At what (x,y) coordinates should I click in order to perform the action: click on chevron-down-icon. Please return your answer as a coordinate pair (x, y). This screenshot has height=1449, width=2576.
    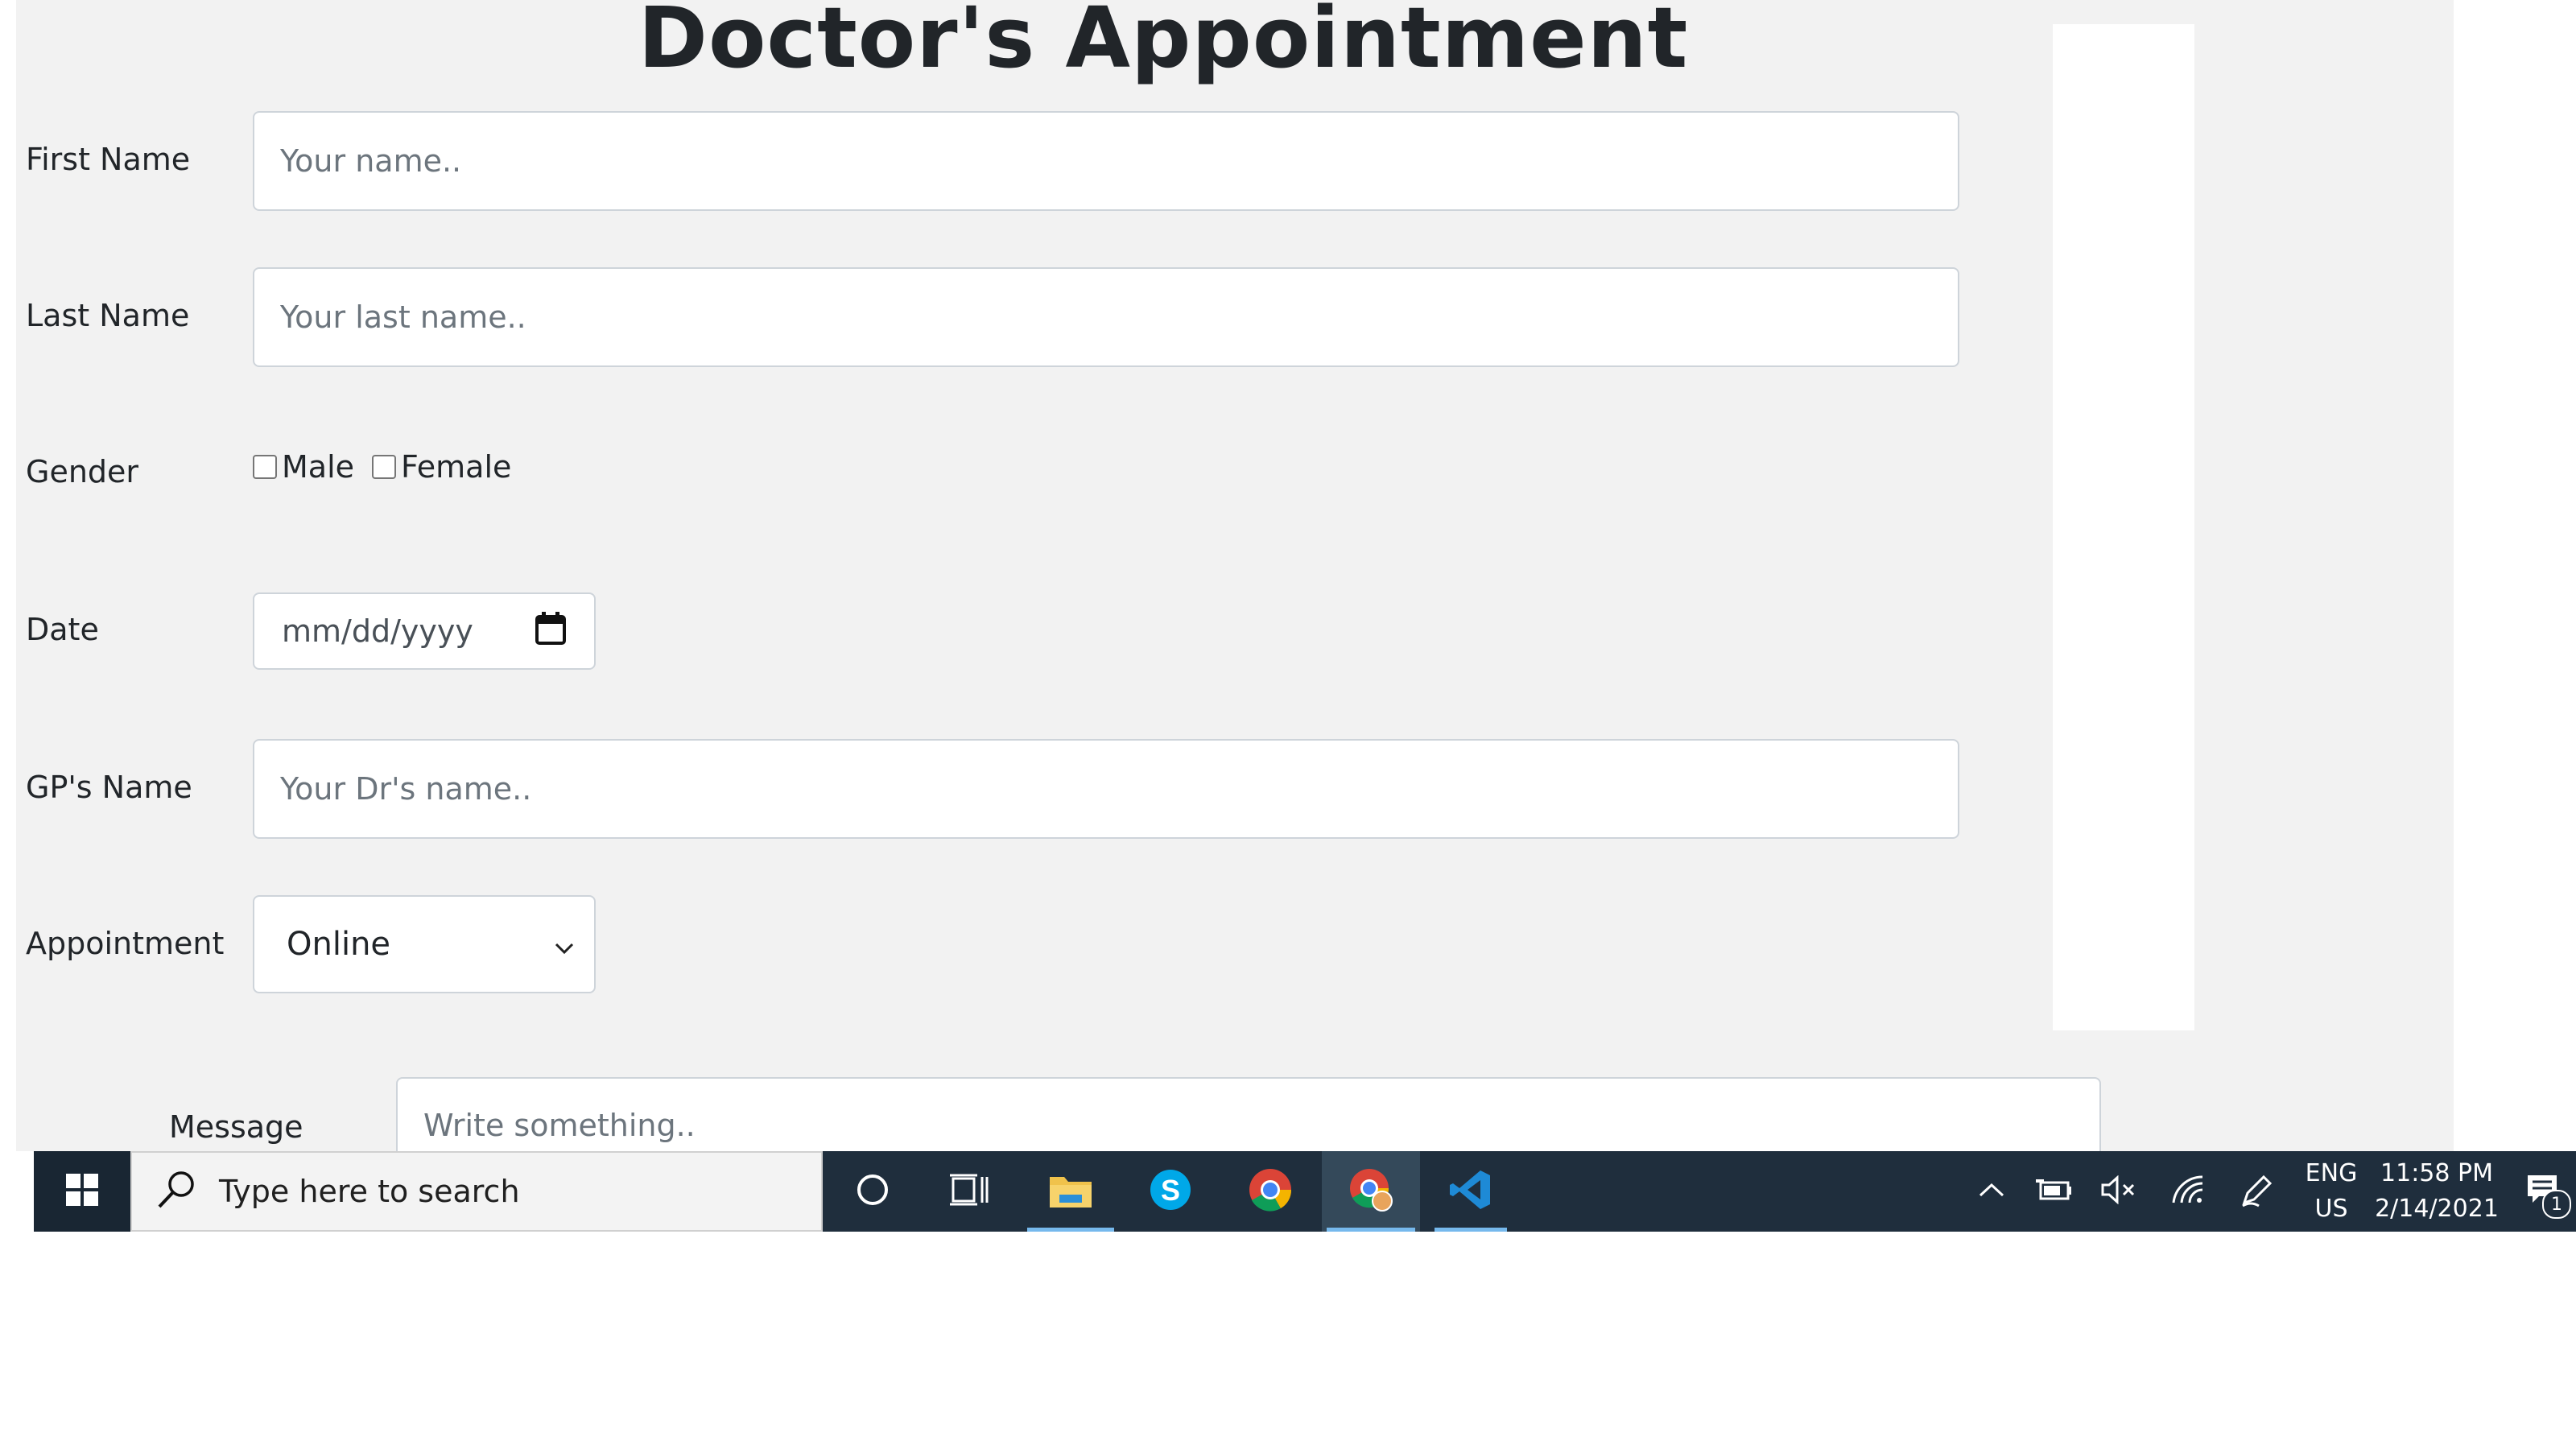
    Looking at the image, I should click on (564, 944).